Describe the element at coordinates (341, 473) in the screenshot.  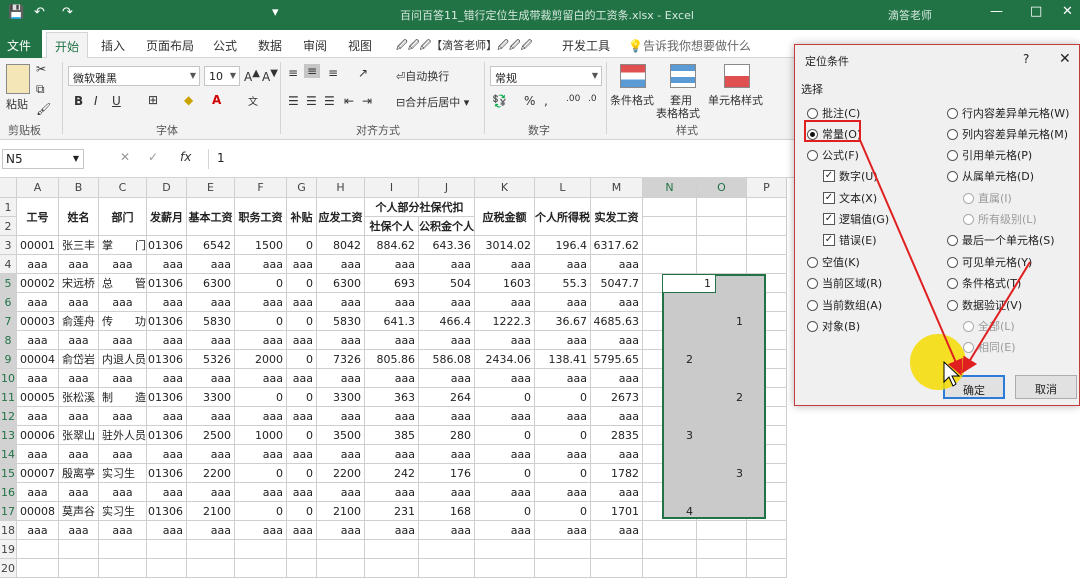
I see `data-cell: 2200` at that location.